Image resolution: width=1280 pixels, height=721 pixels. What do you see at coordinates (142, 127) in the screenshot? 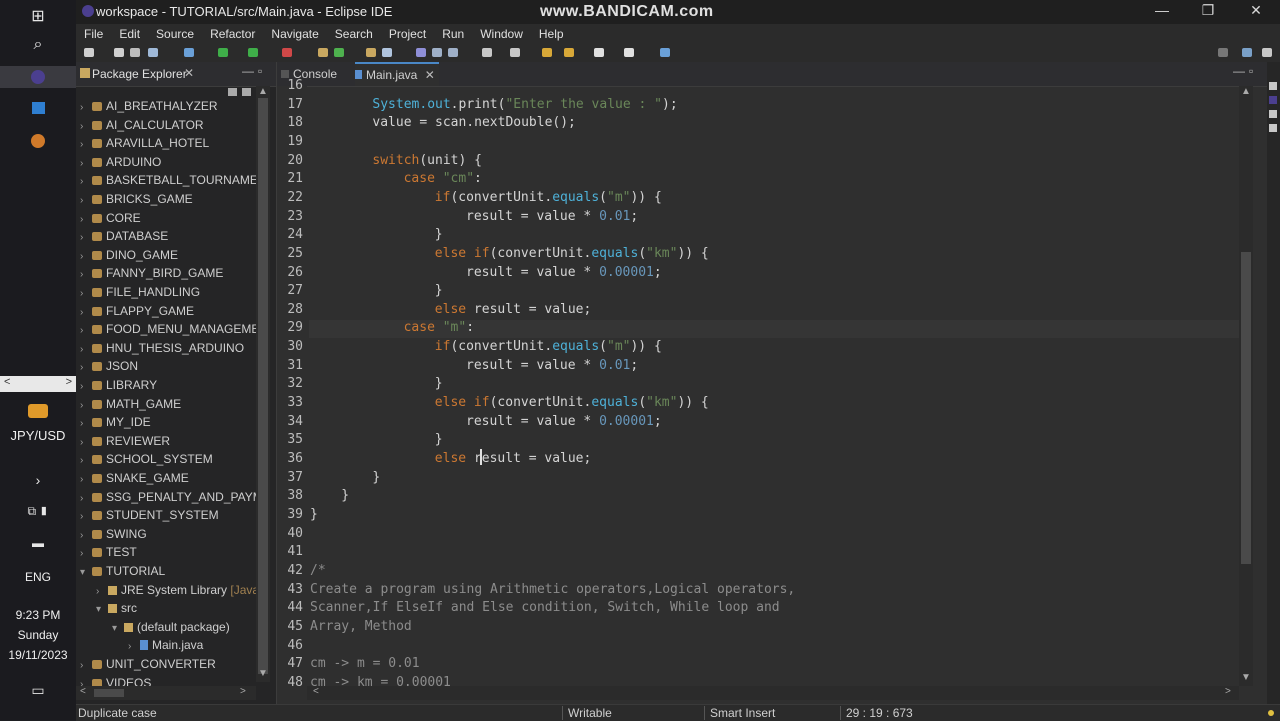
I see `tree-item-project: › AI_CALCULATOR` at bounding box center [142, 127].